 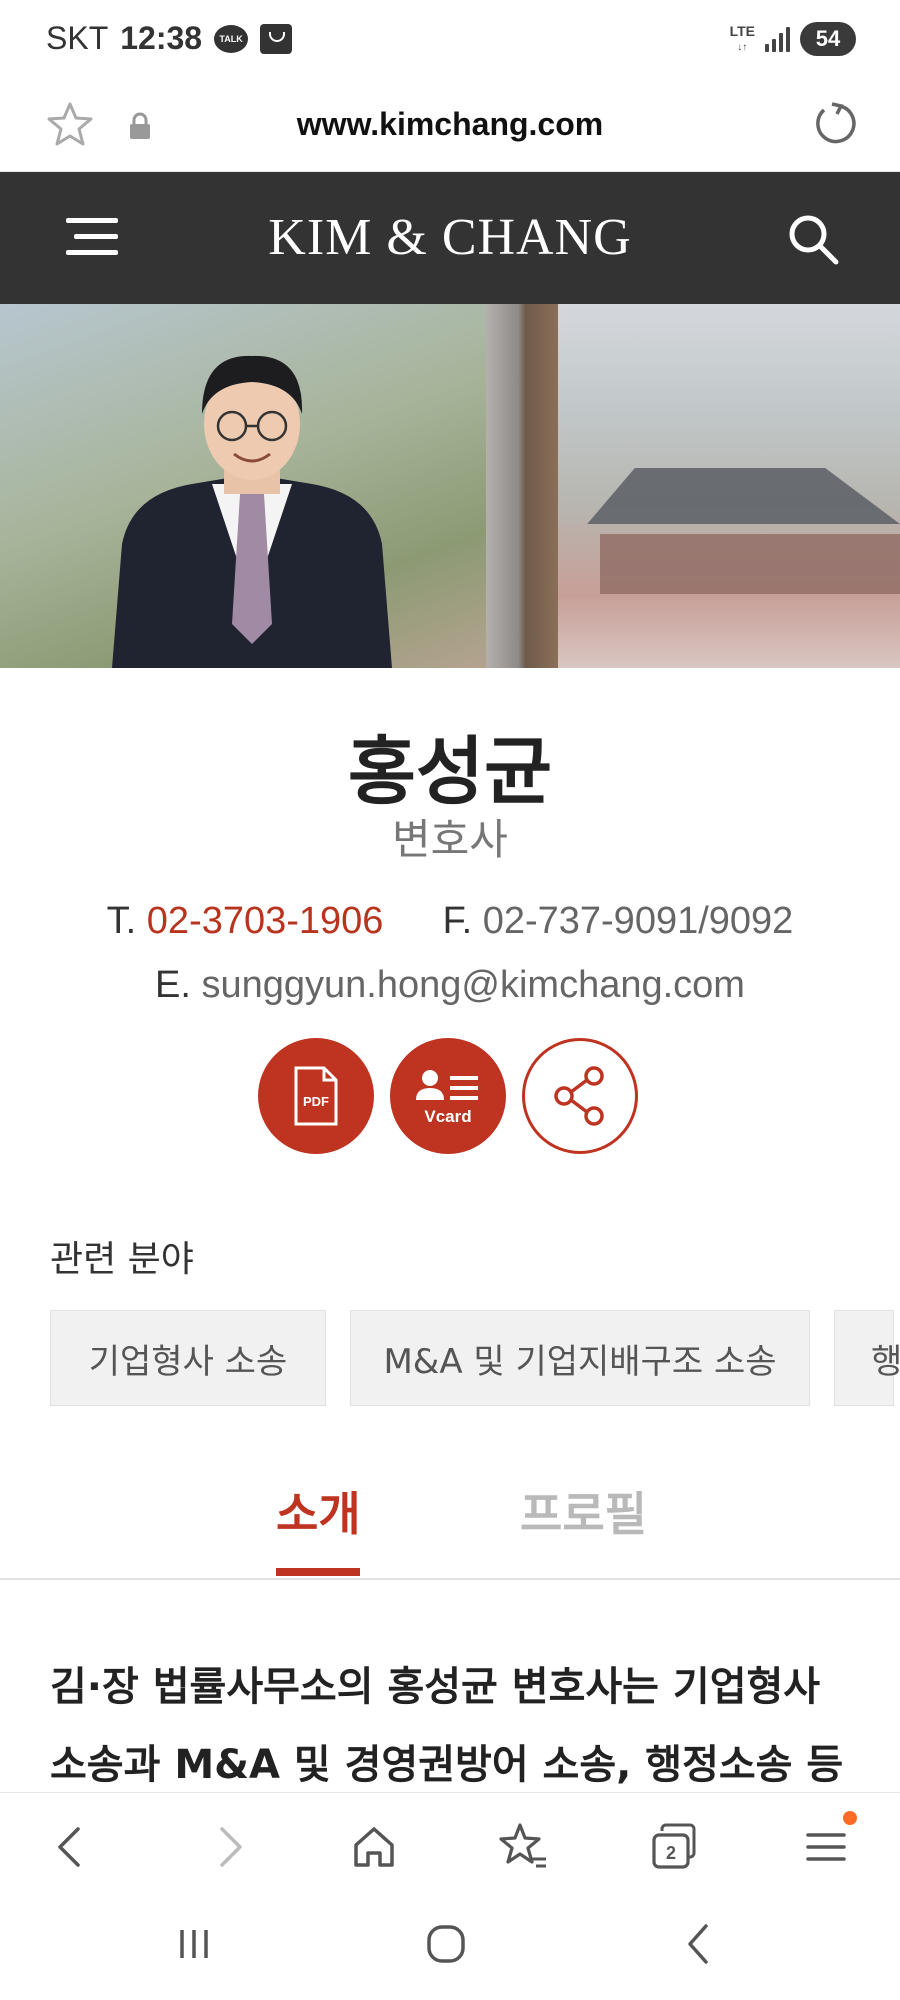 I want to click on practice-chip: 기업형사 소송, so click(x=188, y=1358).